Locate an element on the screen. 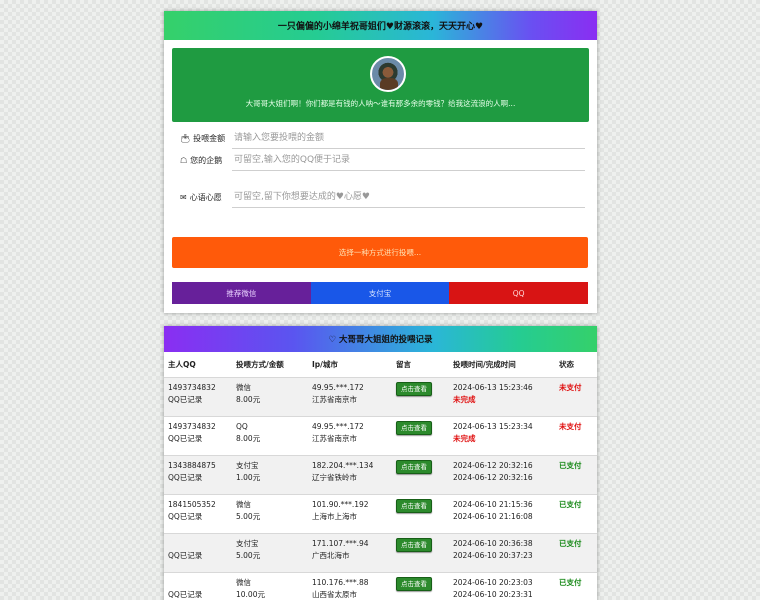  row-ip: 171.107.***.94 is located at coordinates (340, 543).